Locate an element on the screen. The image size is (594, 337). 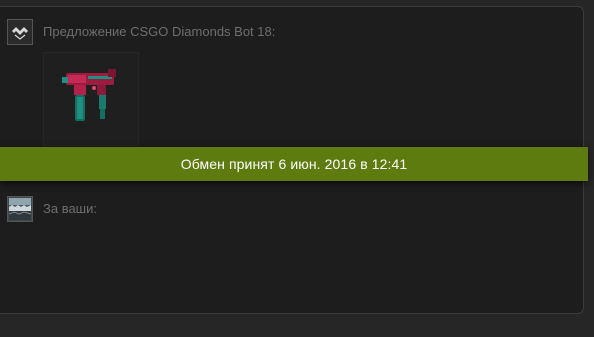
trade-status-banner: Обмен принят 6 июн. 2016 в 12:41 is located at coordinates (294, 164).